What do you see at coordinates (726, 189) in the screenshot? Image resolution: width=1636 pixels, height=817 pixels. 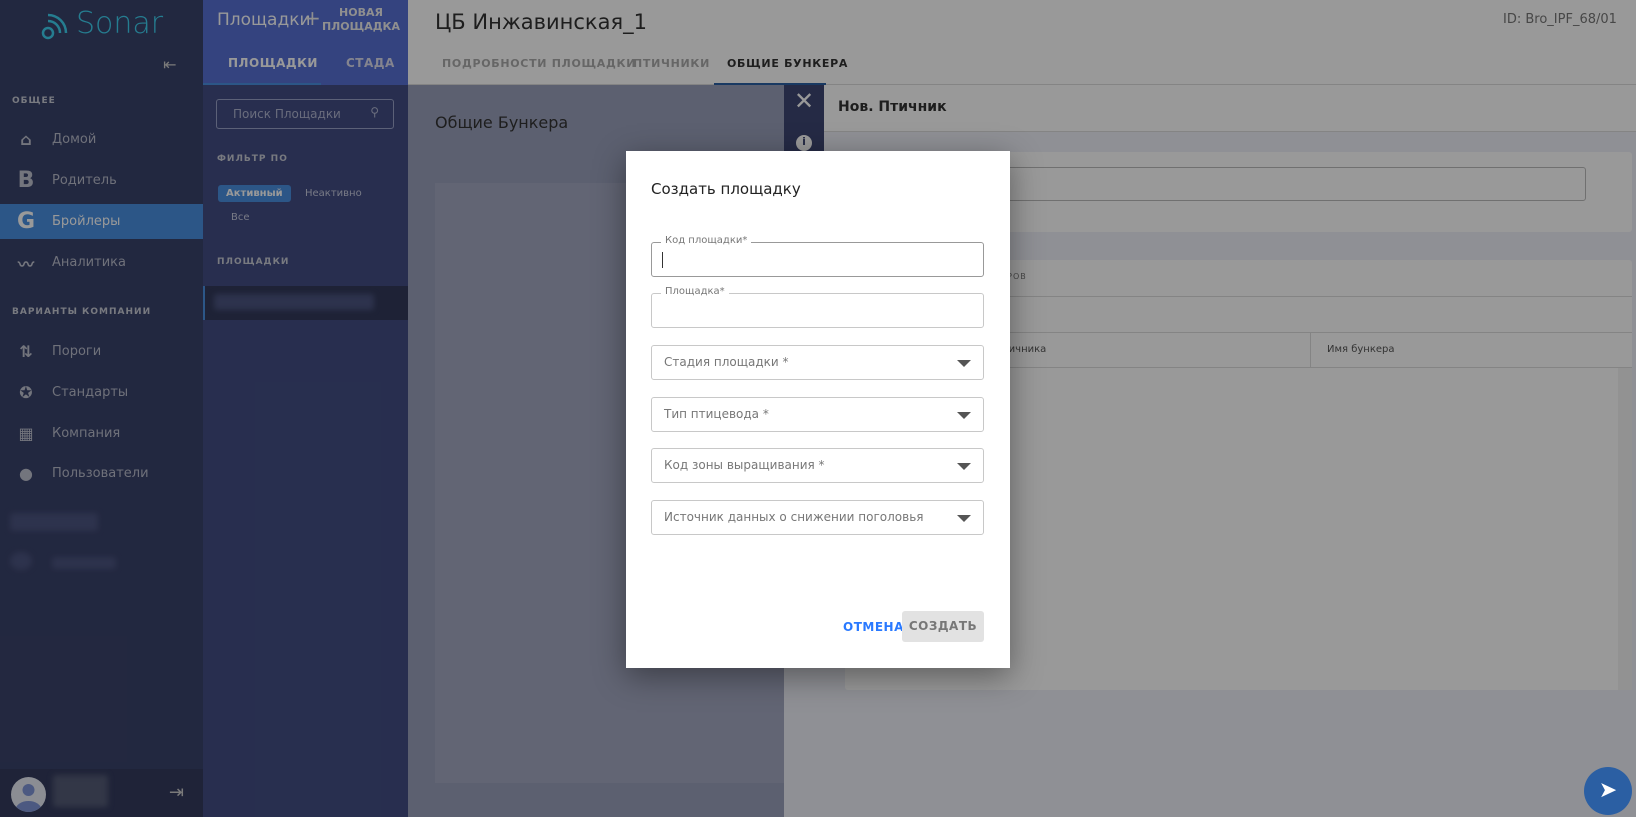 I see `dialog-title: Создать площадку` at bounding box center [726, 189].